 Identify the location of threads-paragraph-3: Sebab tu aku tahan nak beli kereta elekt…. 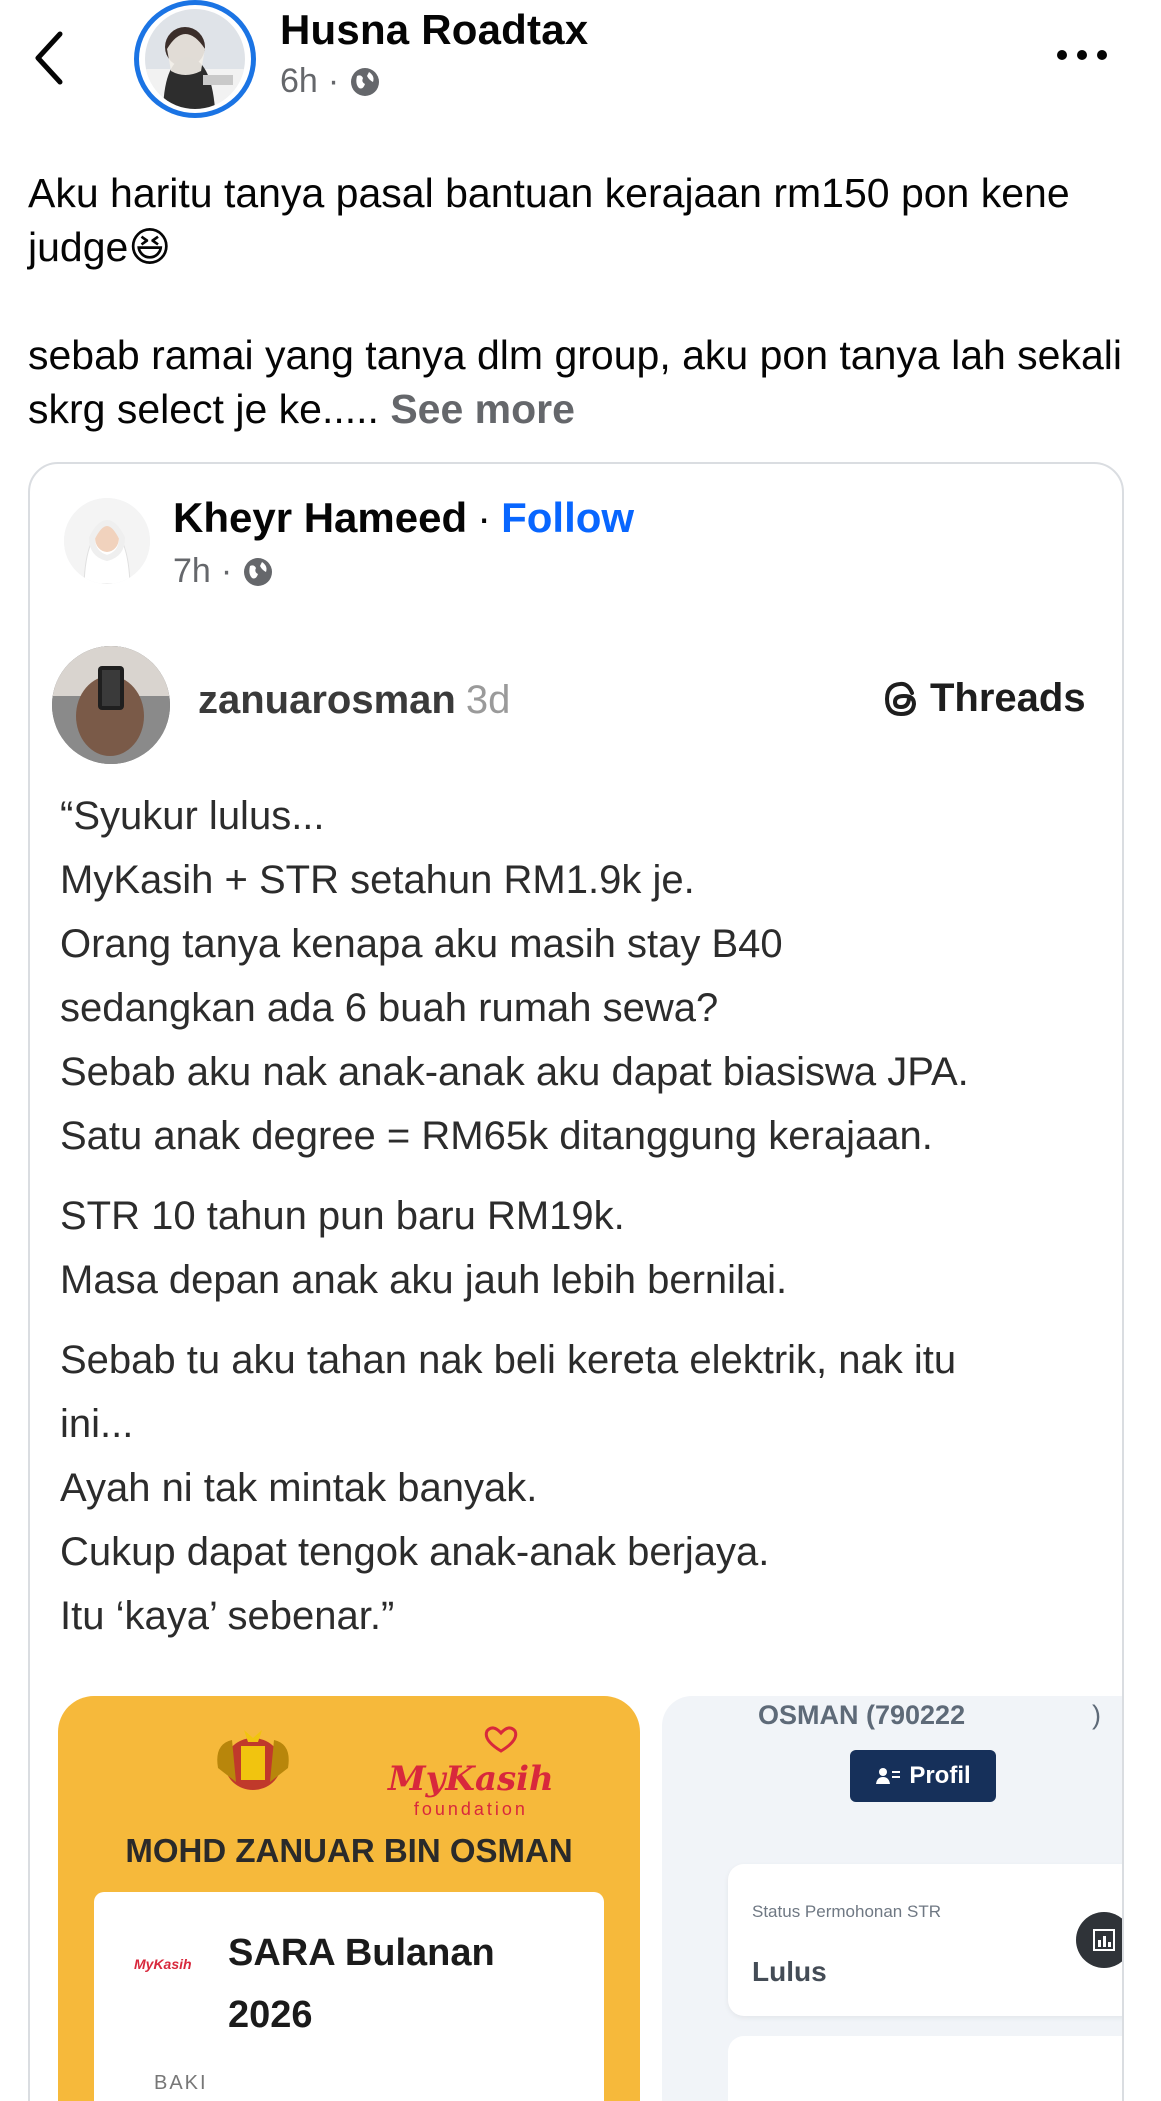
(585, 1488).